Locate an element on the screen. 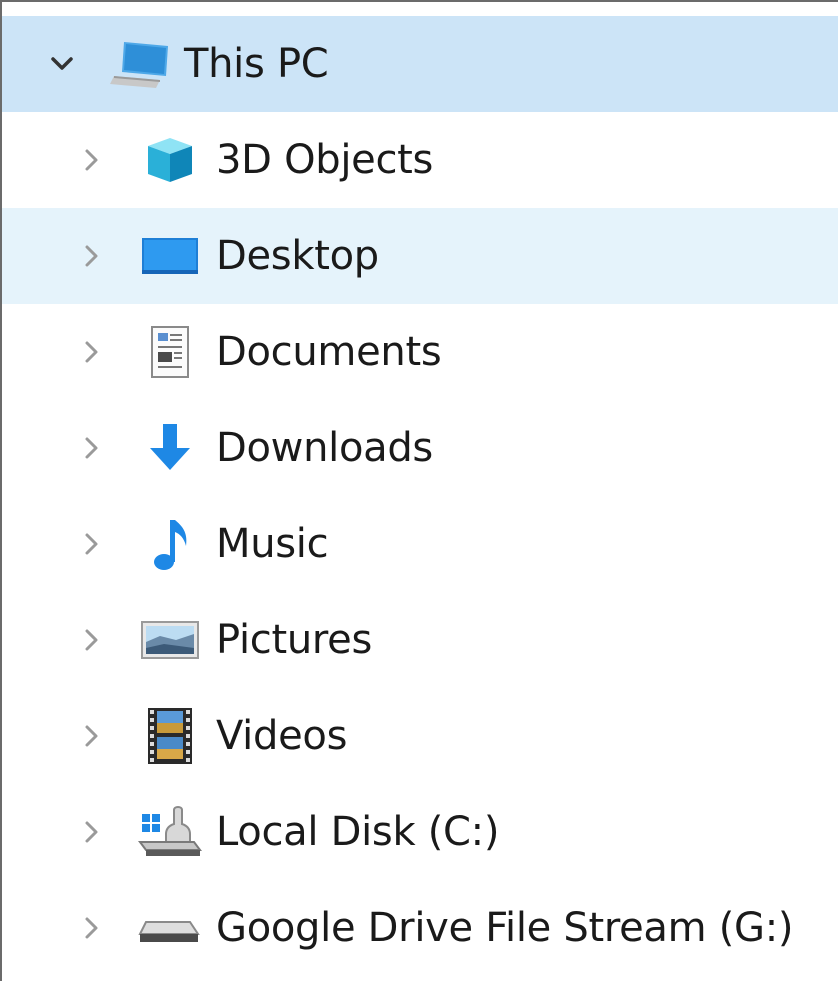 This screenshot has width=838, height=981. tree-item-music: Music is located at coordinates (420, 544).